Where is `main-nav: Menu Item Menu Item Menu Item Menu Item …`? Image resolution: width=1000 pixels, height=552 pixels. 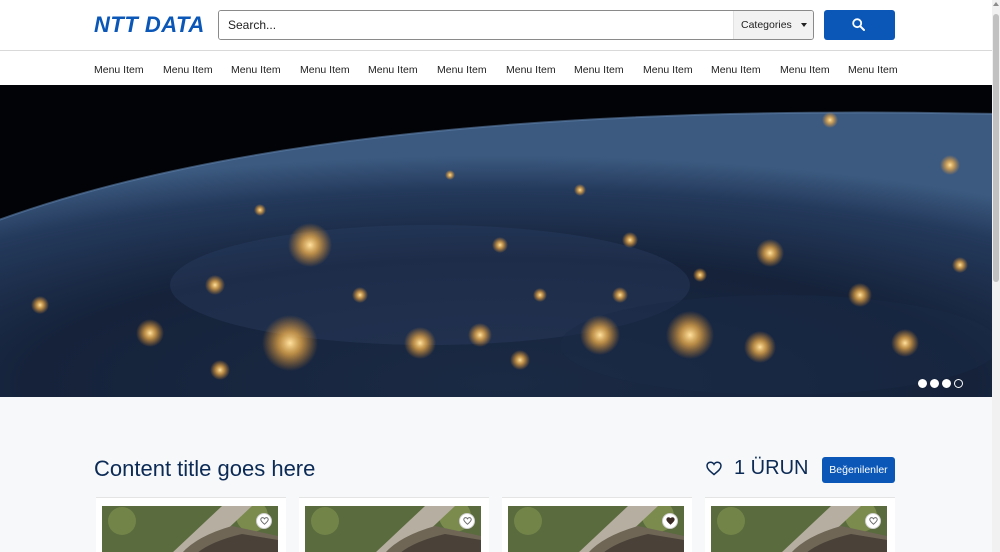
main-nav: Menu Item Menu Item Menu Item Menu Item … is located at coordinates (496, 68).